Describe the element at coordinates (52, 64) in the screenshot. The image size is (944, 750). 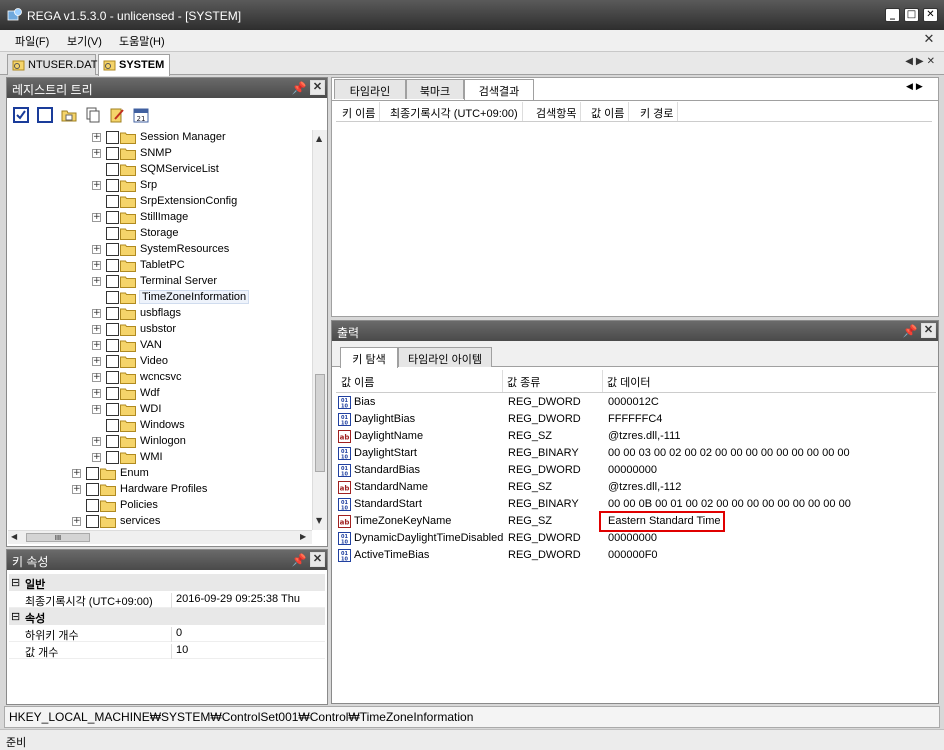
I see `tab-ntuser-dat: NTUSER.DAT` at that location.